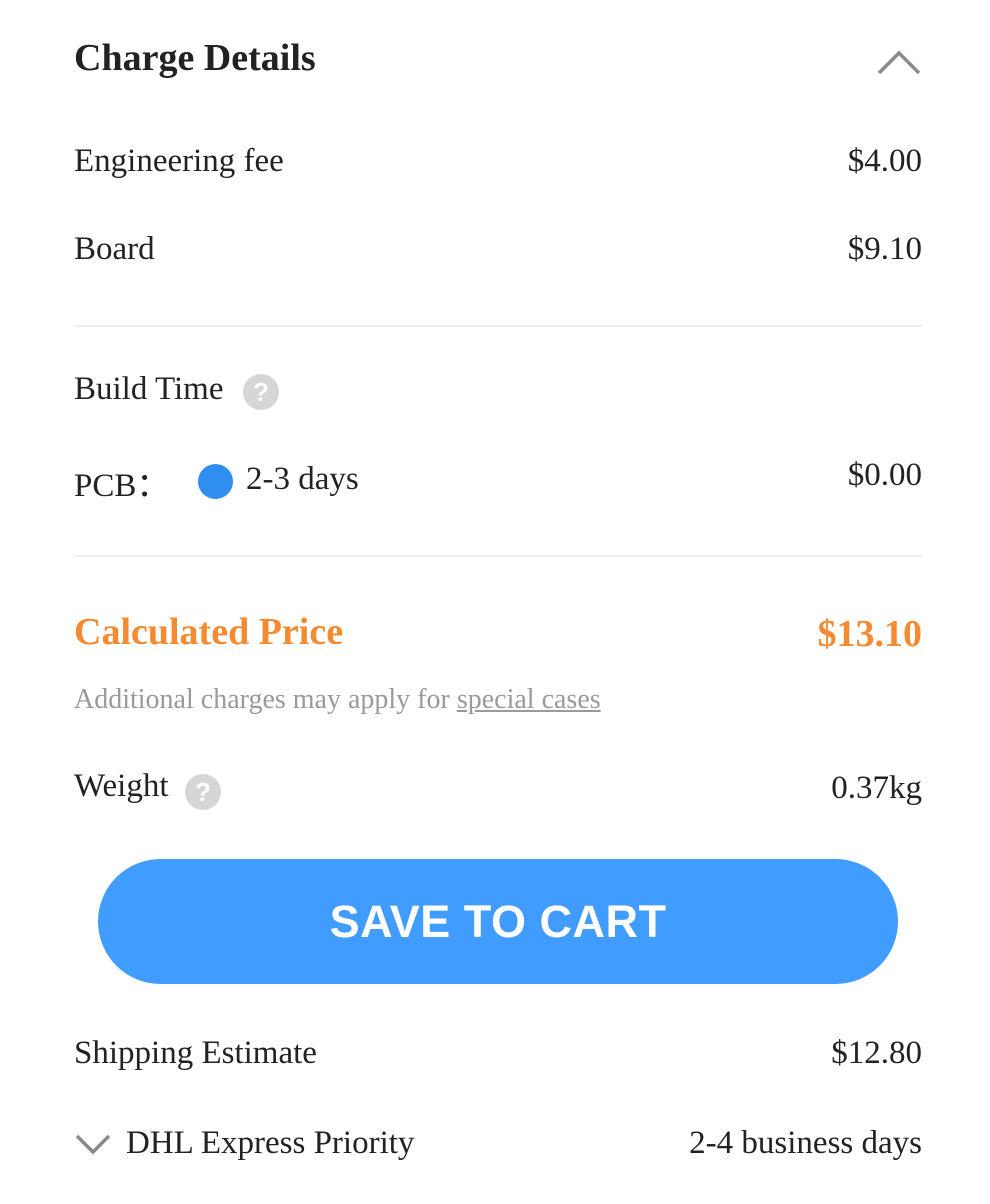 This screenshot has width=990, height=1204. What do you see at coordinates (876, 1053) in the screenshot?
I see `shipping-estimate-value: $12.80` at bounding box center [876, 1053].